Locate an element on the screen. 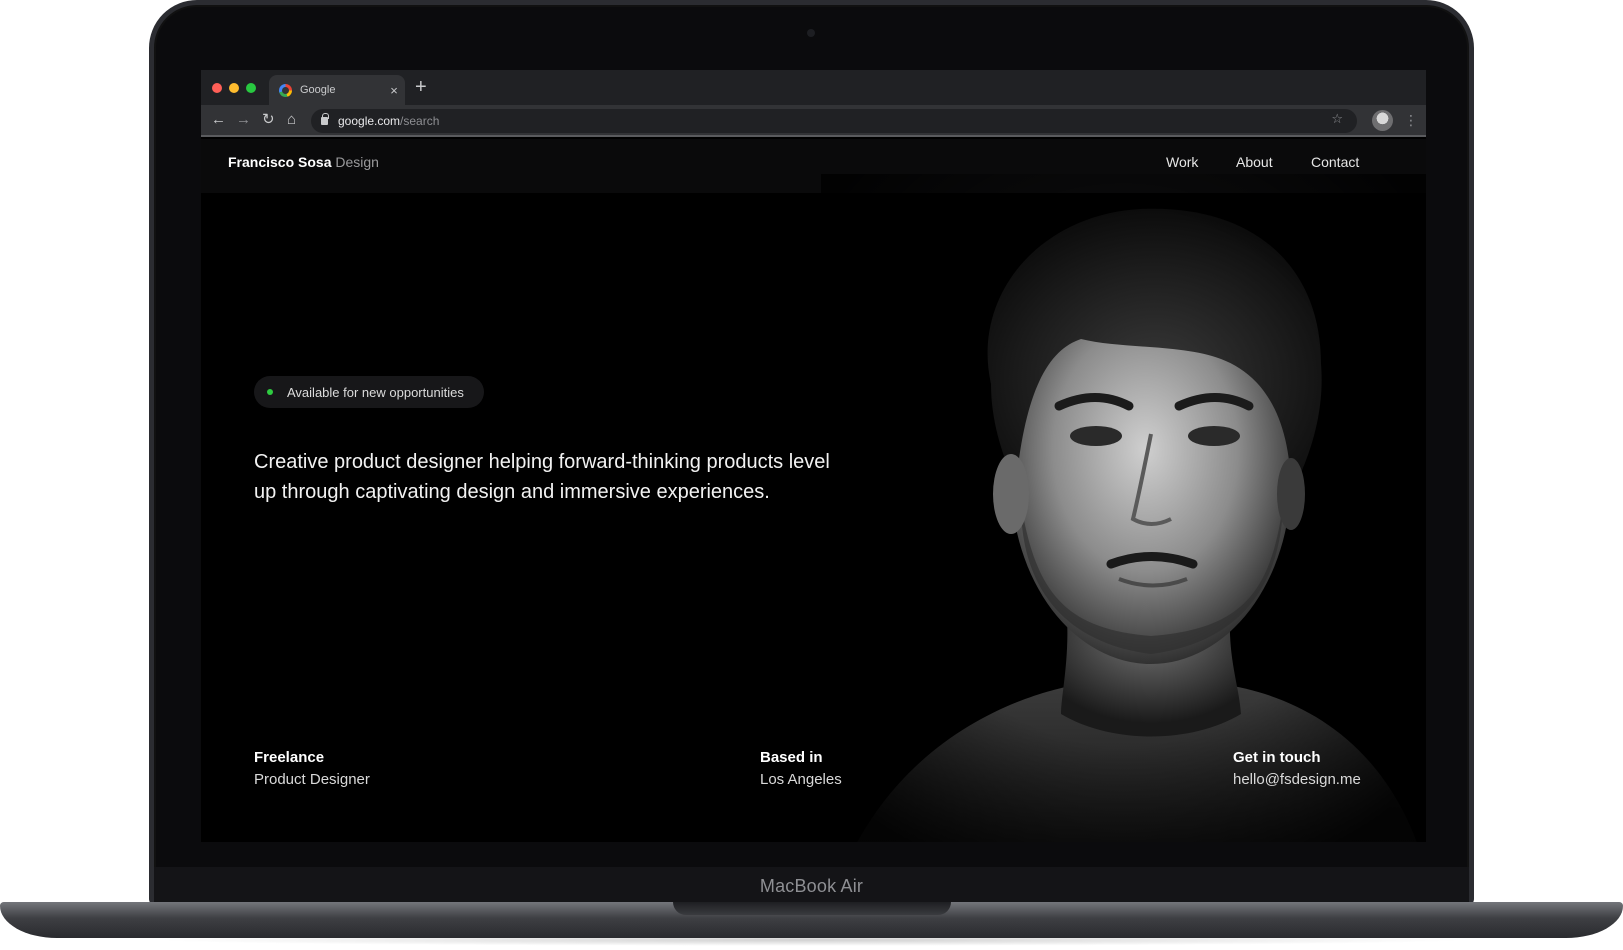 The width and height of the screenshot is (1623, 950). browser-toolbar: ← → ↻ ⌂ google.com /search ☆ ⋮ is located at coordinates (813, 121).